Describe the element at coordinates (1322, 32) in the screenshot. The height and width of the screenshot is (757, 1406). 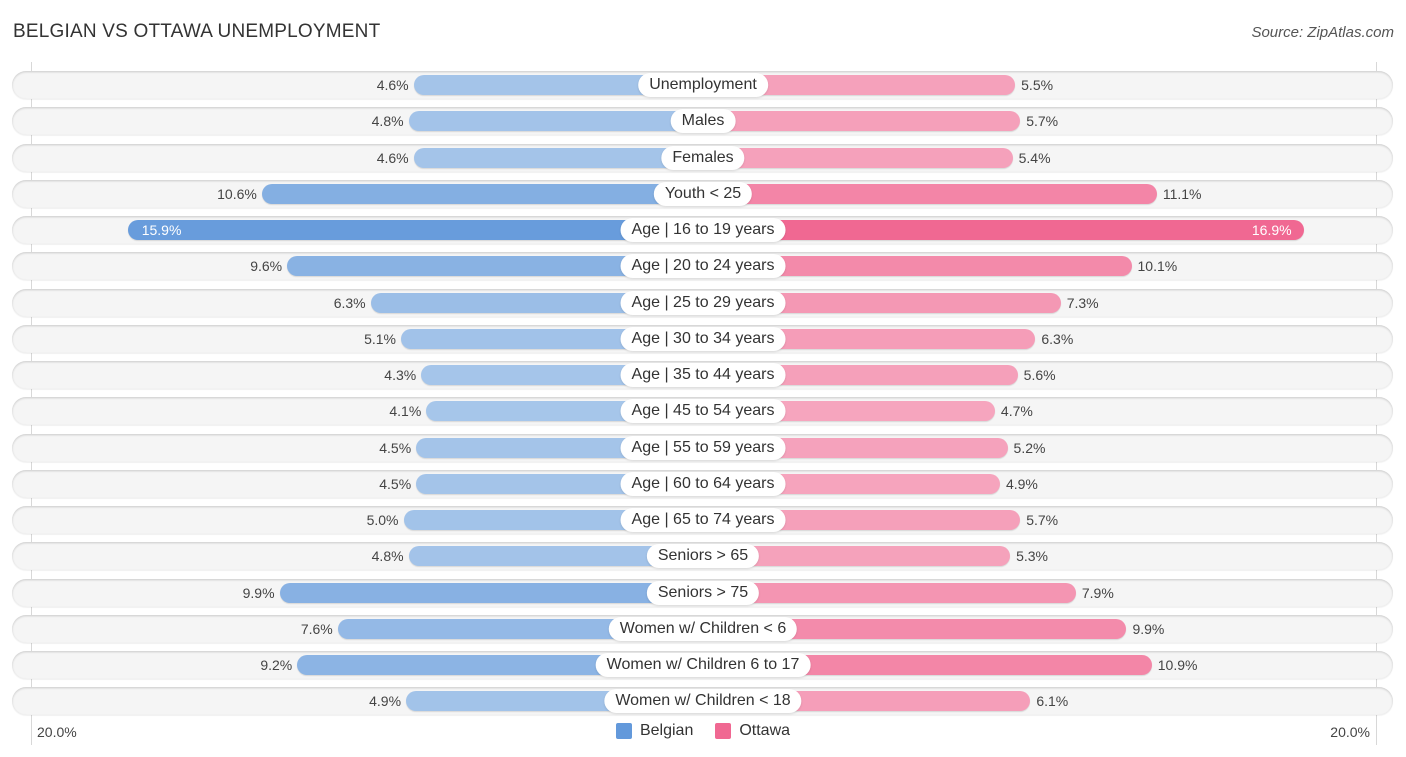
I see `source-credit: Source: ZipAtlas.com` at that location.